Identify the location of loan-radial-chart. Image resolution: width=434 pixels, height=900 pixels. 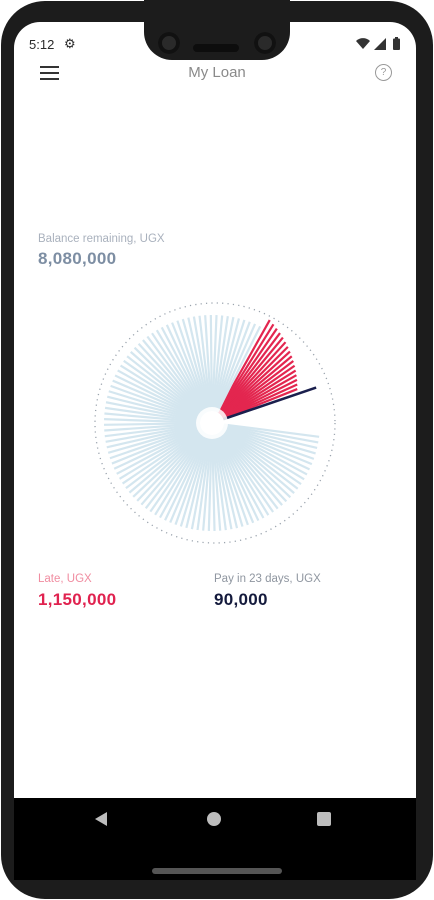
(215, 423).